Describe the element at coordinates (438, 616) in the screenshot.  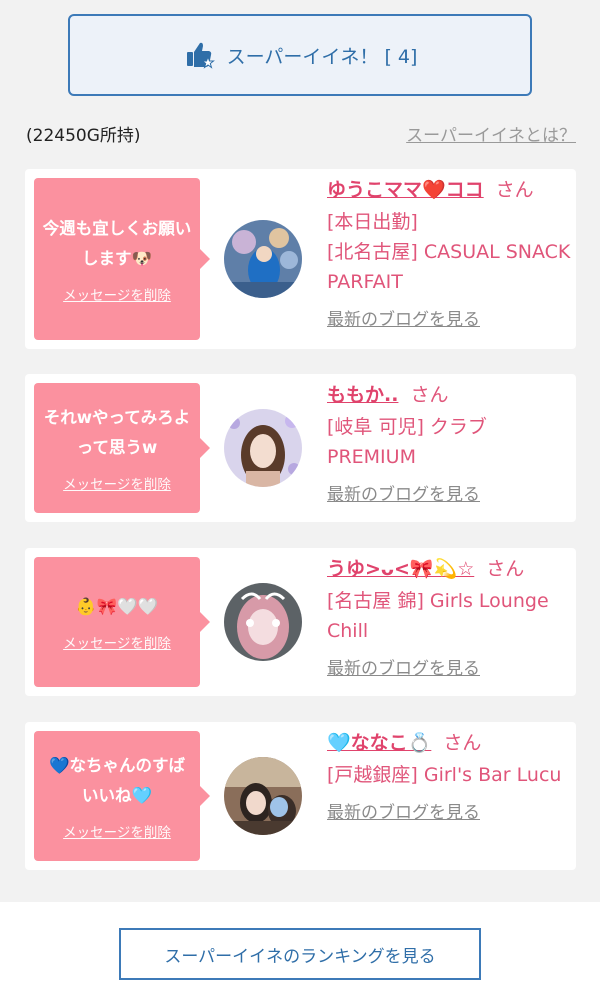
I see `shop-info: [名古屋 錦] Girls Lounge Chill` at that location.